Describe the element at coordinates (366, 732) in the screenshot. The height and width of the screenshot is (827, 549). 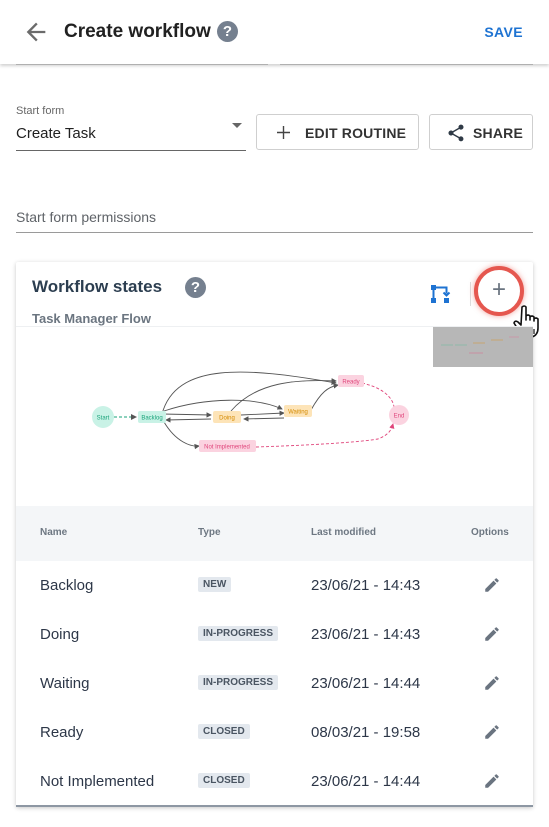
I see `state-last-modified: 08/03/21 - 19:58` at that location.